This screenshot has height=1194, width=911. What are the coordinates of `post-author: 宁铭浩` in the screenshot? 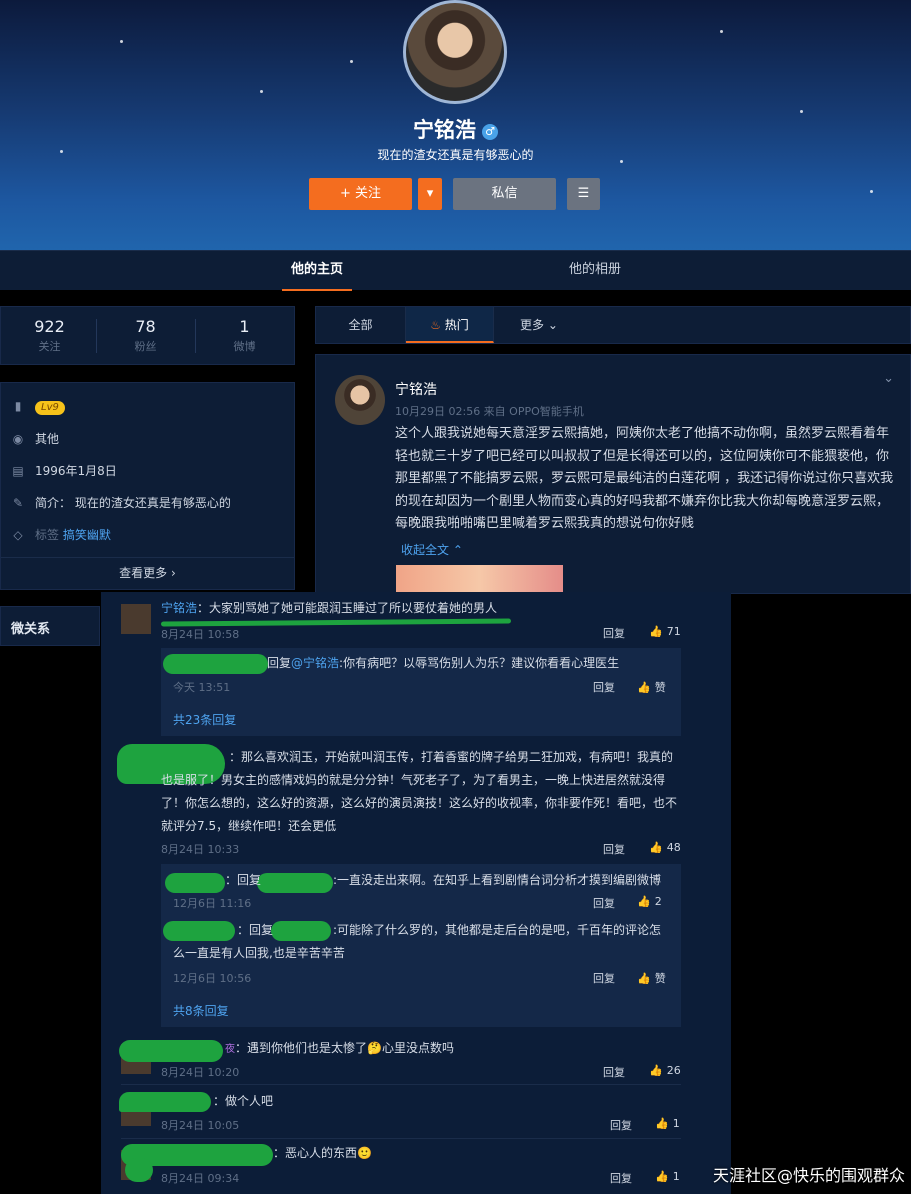 It's located at (416, 389).